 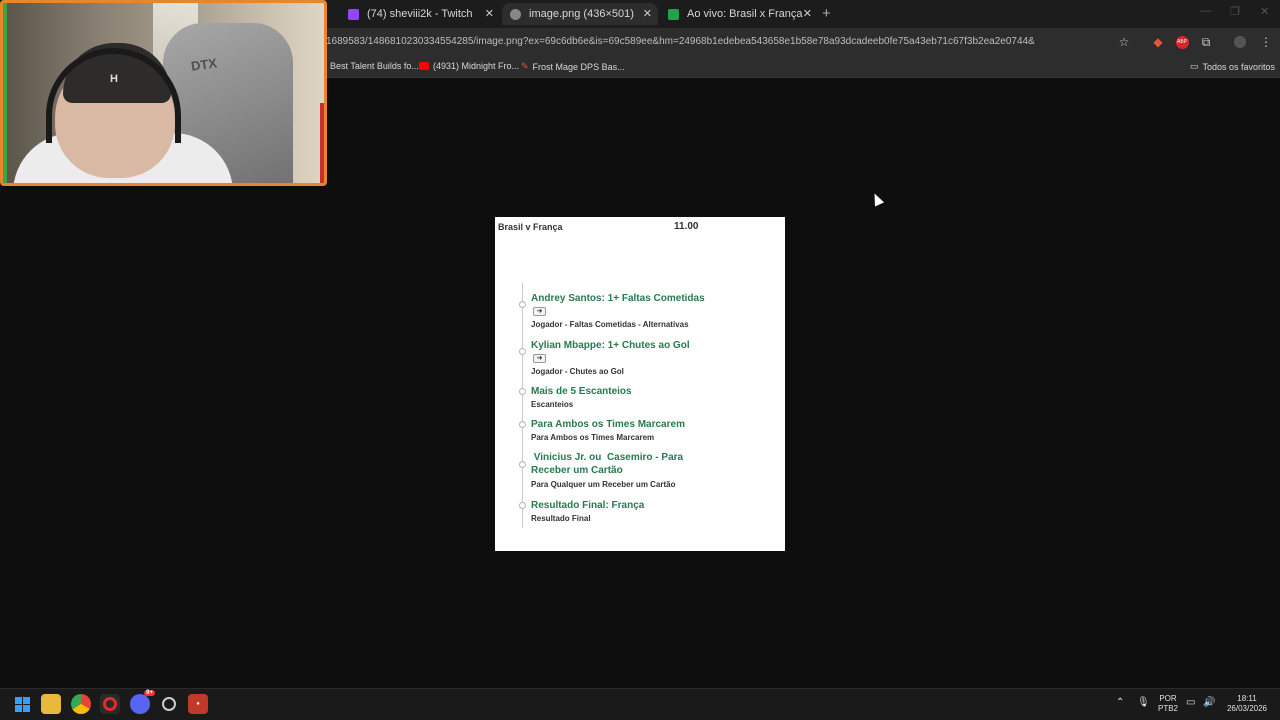 I want to click on tab-image: image.png (436×501) ✕, so click(x=580, y=14).